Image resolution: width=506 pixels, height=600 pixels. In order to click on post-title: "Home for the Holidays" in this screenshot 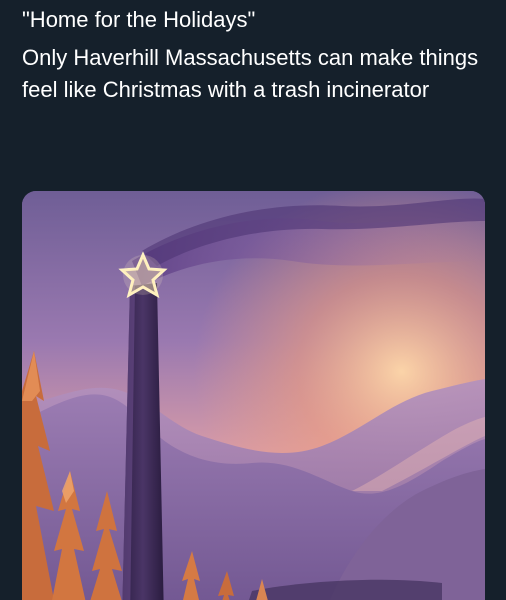, I will do `click(139, 19)`.